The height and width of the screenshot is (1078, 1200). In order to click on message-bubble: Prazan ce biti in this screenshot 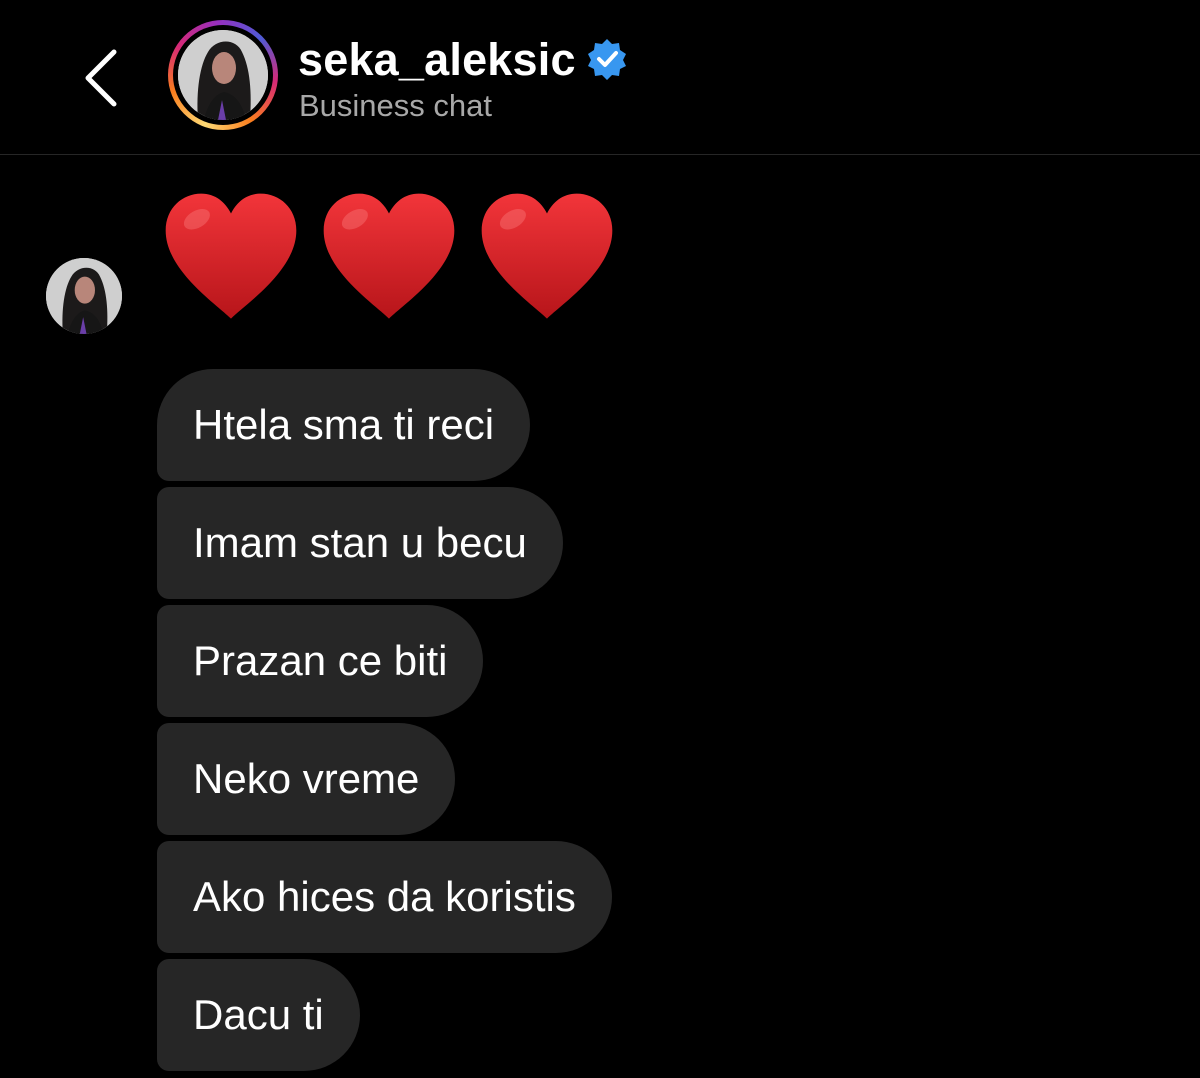, I will do `click(320, 661)`.